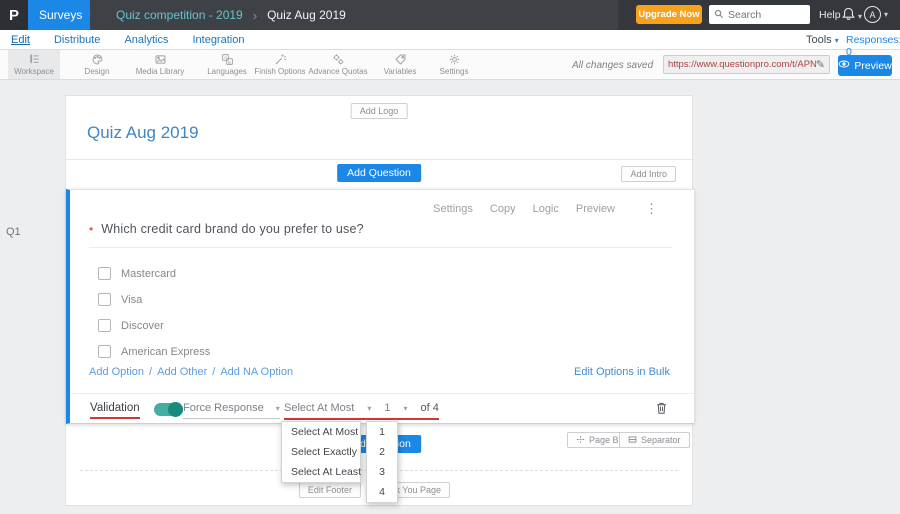  What do you see at coordinates (379, 128) in the screenshot?
I see `survey-header: Add Logo Quiz Aug 2019` at bounding box center [379, 128].